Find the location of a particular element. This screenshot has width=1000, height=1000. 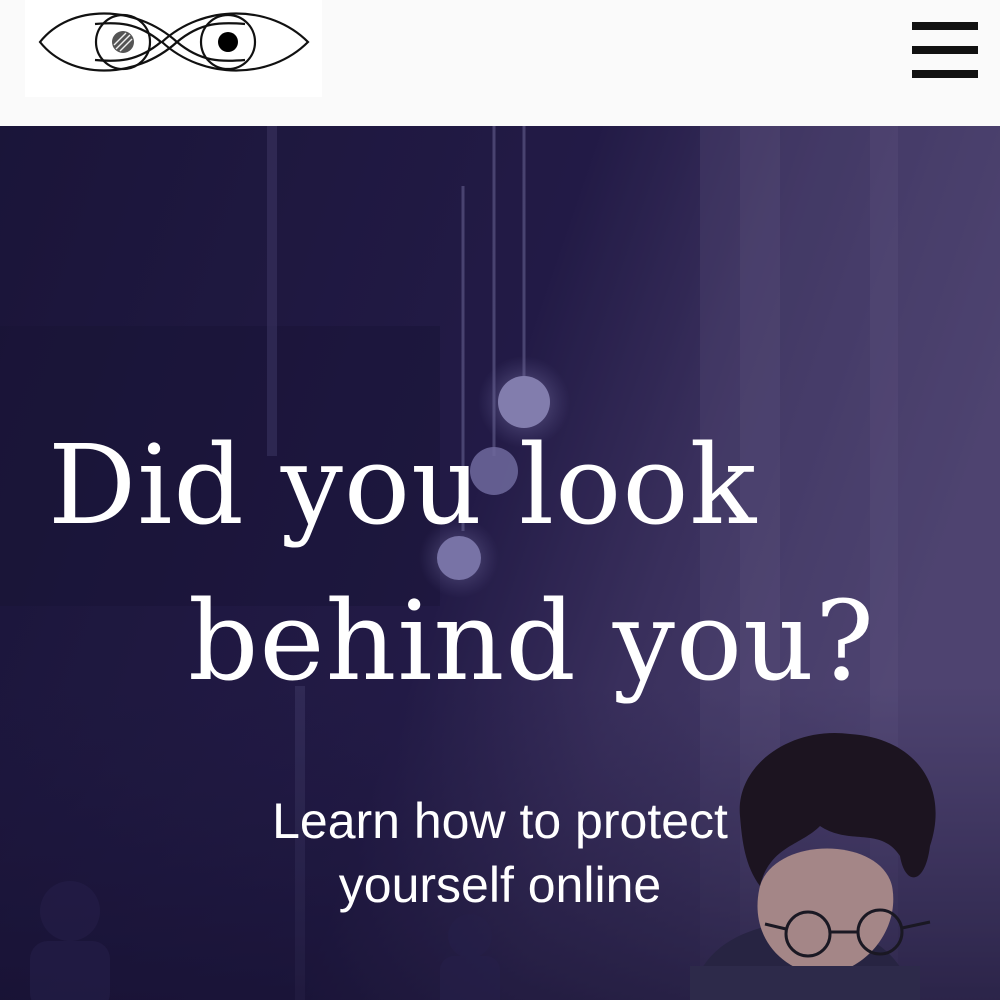

hero-headline-line-2: behind you? is located at coordinates (531, 641).